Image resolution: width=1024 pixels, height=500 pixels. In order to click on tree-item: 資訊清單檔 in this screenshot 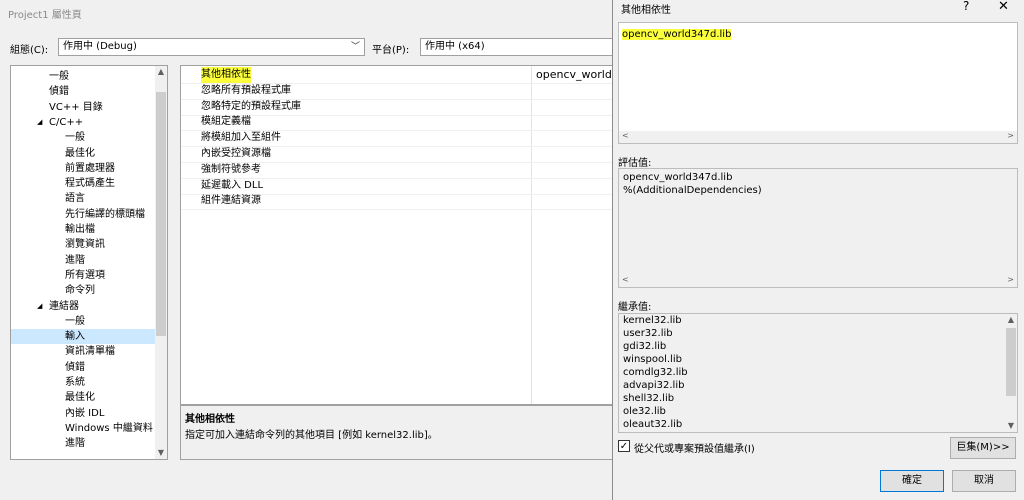, I will do `click(90, 351)`.